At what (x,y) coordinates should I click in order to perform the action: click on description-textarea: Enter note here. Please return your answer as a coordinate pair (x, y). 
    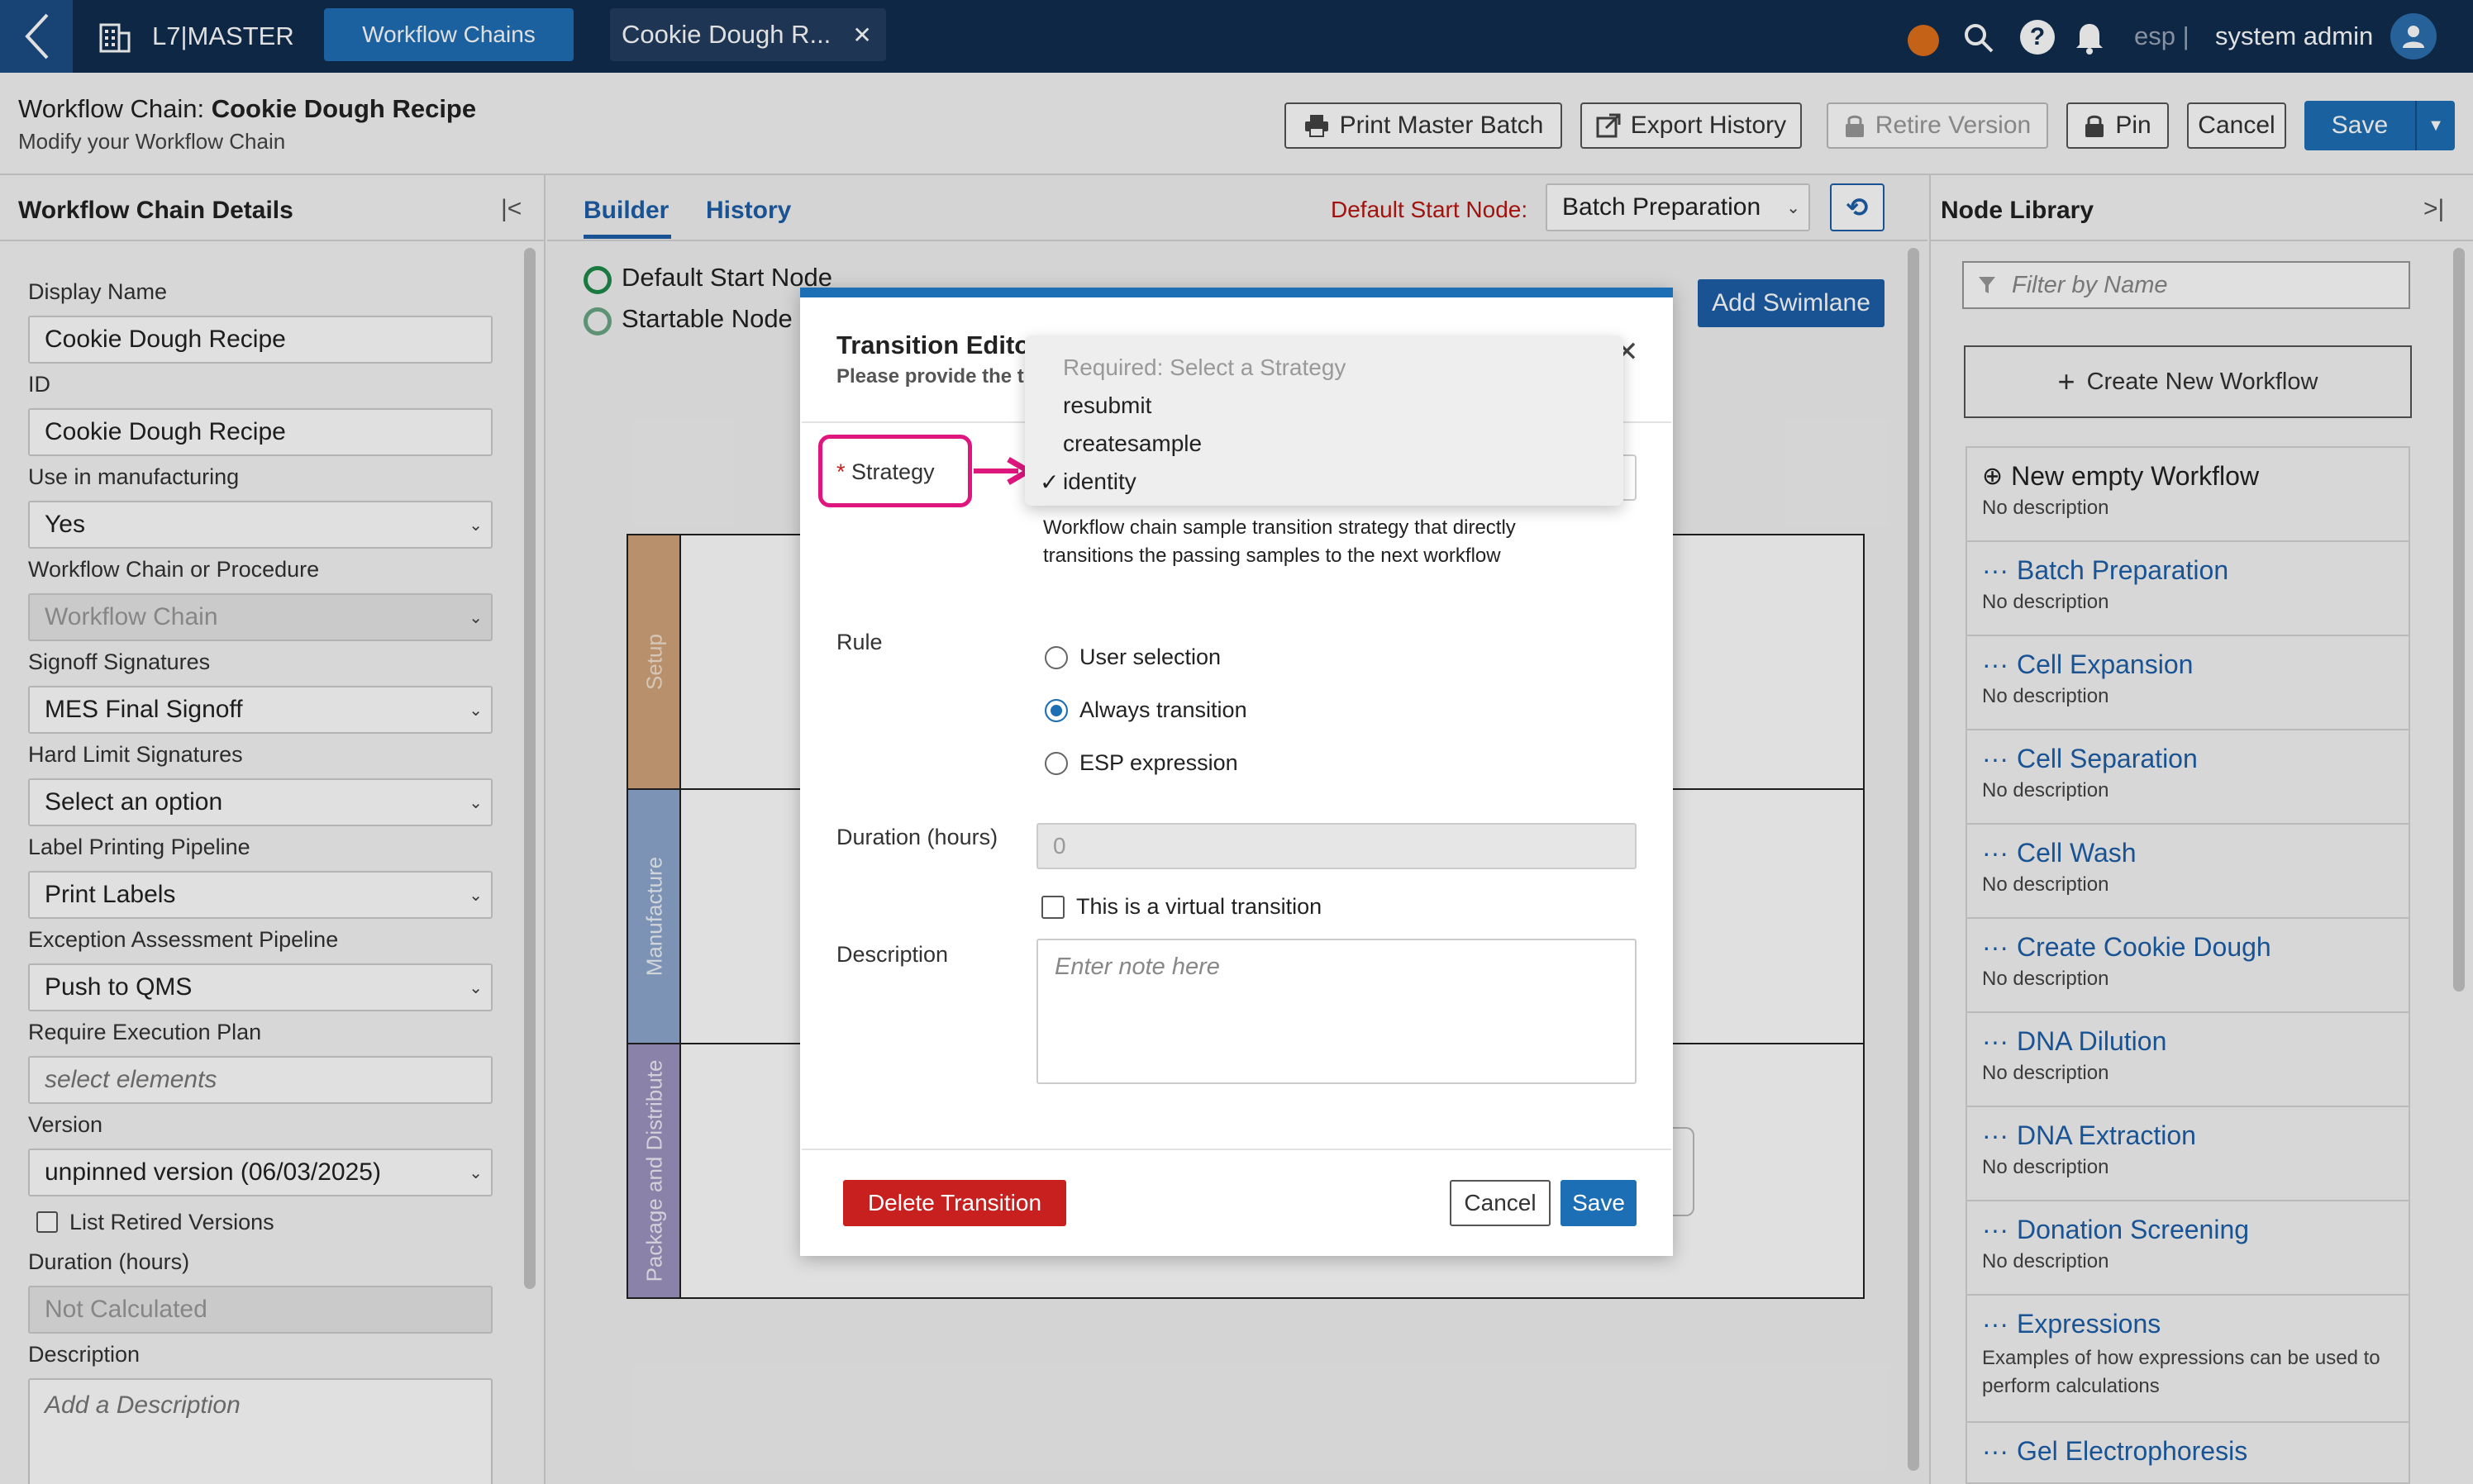
    Looking at the image, I should click on (1336, 1011).